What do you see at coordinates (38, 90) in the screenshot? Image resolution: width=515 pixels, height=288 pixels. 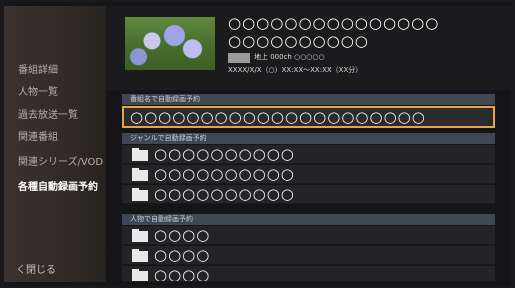 I see `sidebar-item-cast-list: 人物一覧` at bounding box center [38, 90].